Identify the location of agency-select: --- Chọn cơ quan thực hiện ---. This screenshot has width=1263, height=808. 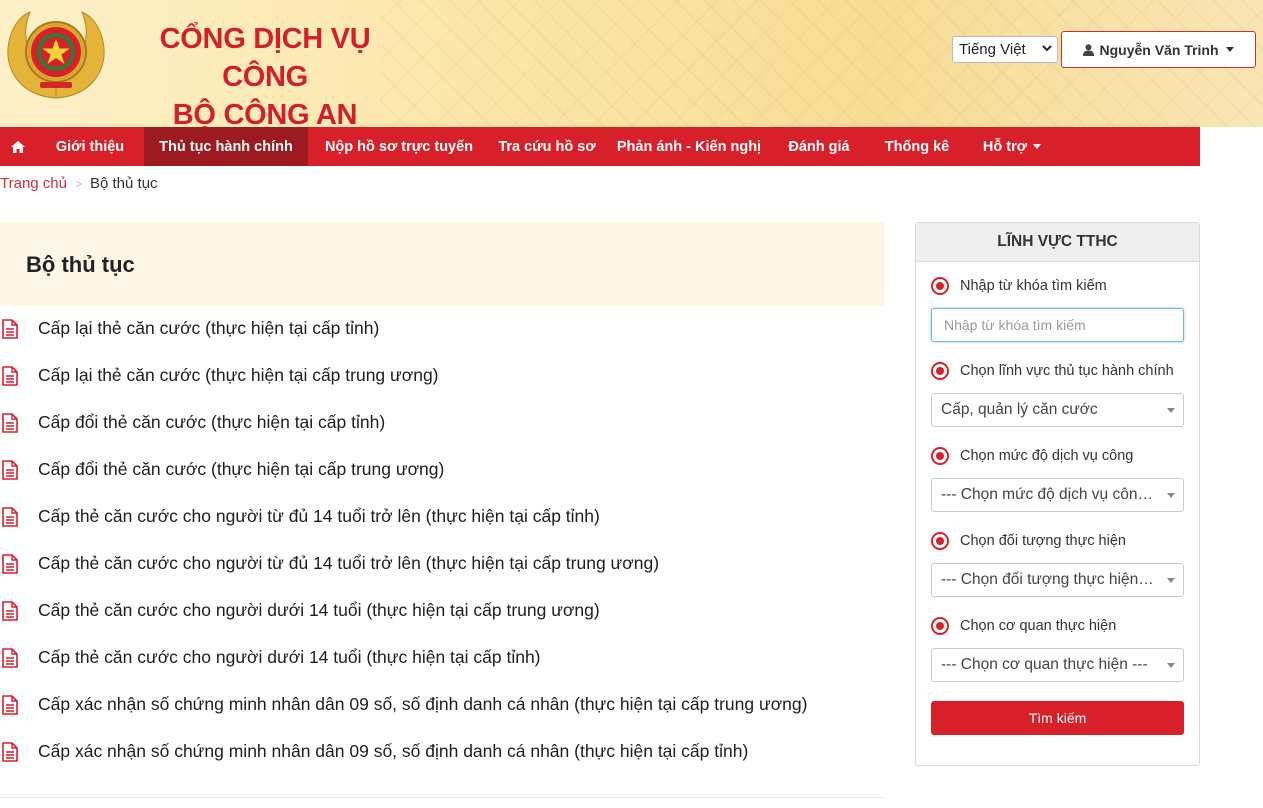
(1057, 665).